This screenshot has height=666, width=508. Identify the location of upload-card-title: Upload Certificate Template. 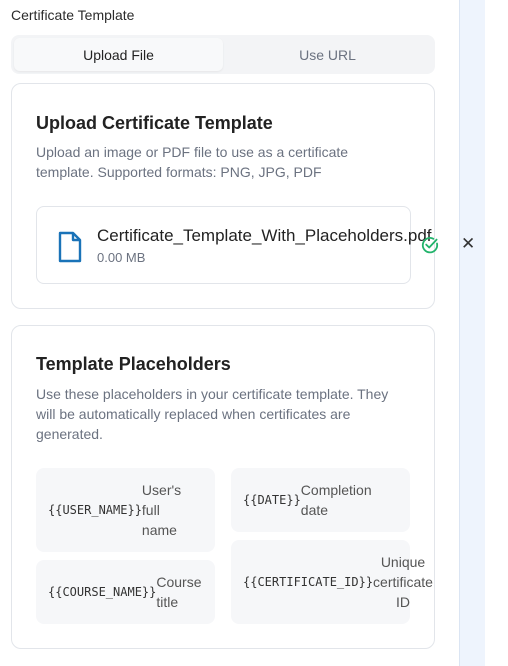
(154, 123).